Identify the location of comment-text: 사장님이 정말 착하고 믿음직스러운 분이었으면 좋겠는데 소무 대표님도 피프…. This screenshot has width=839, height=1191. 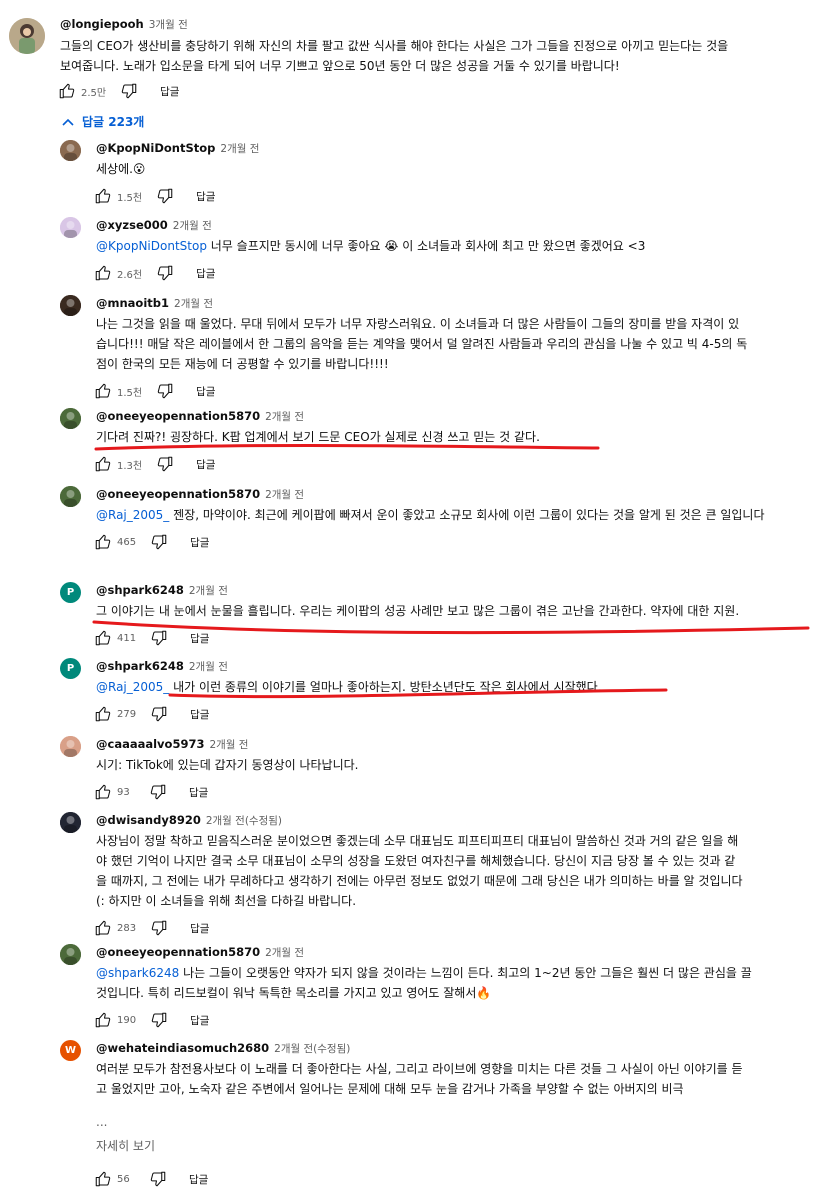
(456, 871).